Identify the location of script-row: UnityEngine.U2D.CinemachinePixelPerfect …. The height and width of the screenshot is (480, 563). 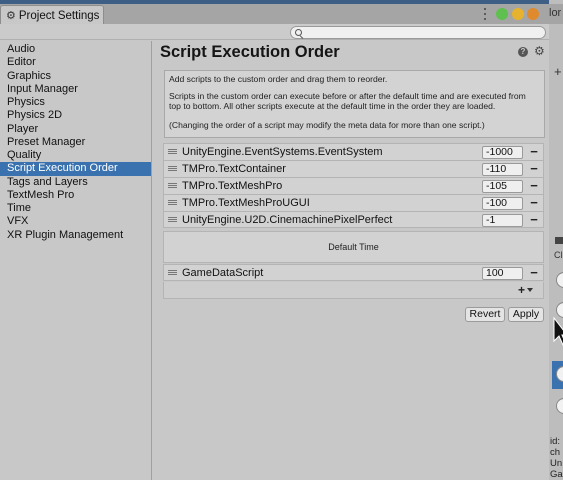
(353, 219).